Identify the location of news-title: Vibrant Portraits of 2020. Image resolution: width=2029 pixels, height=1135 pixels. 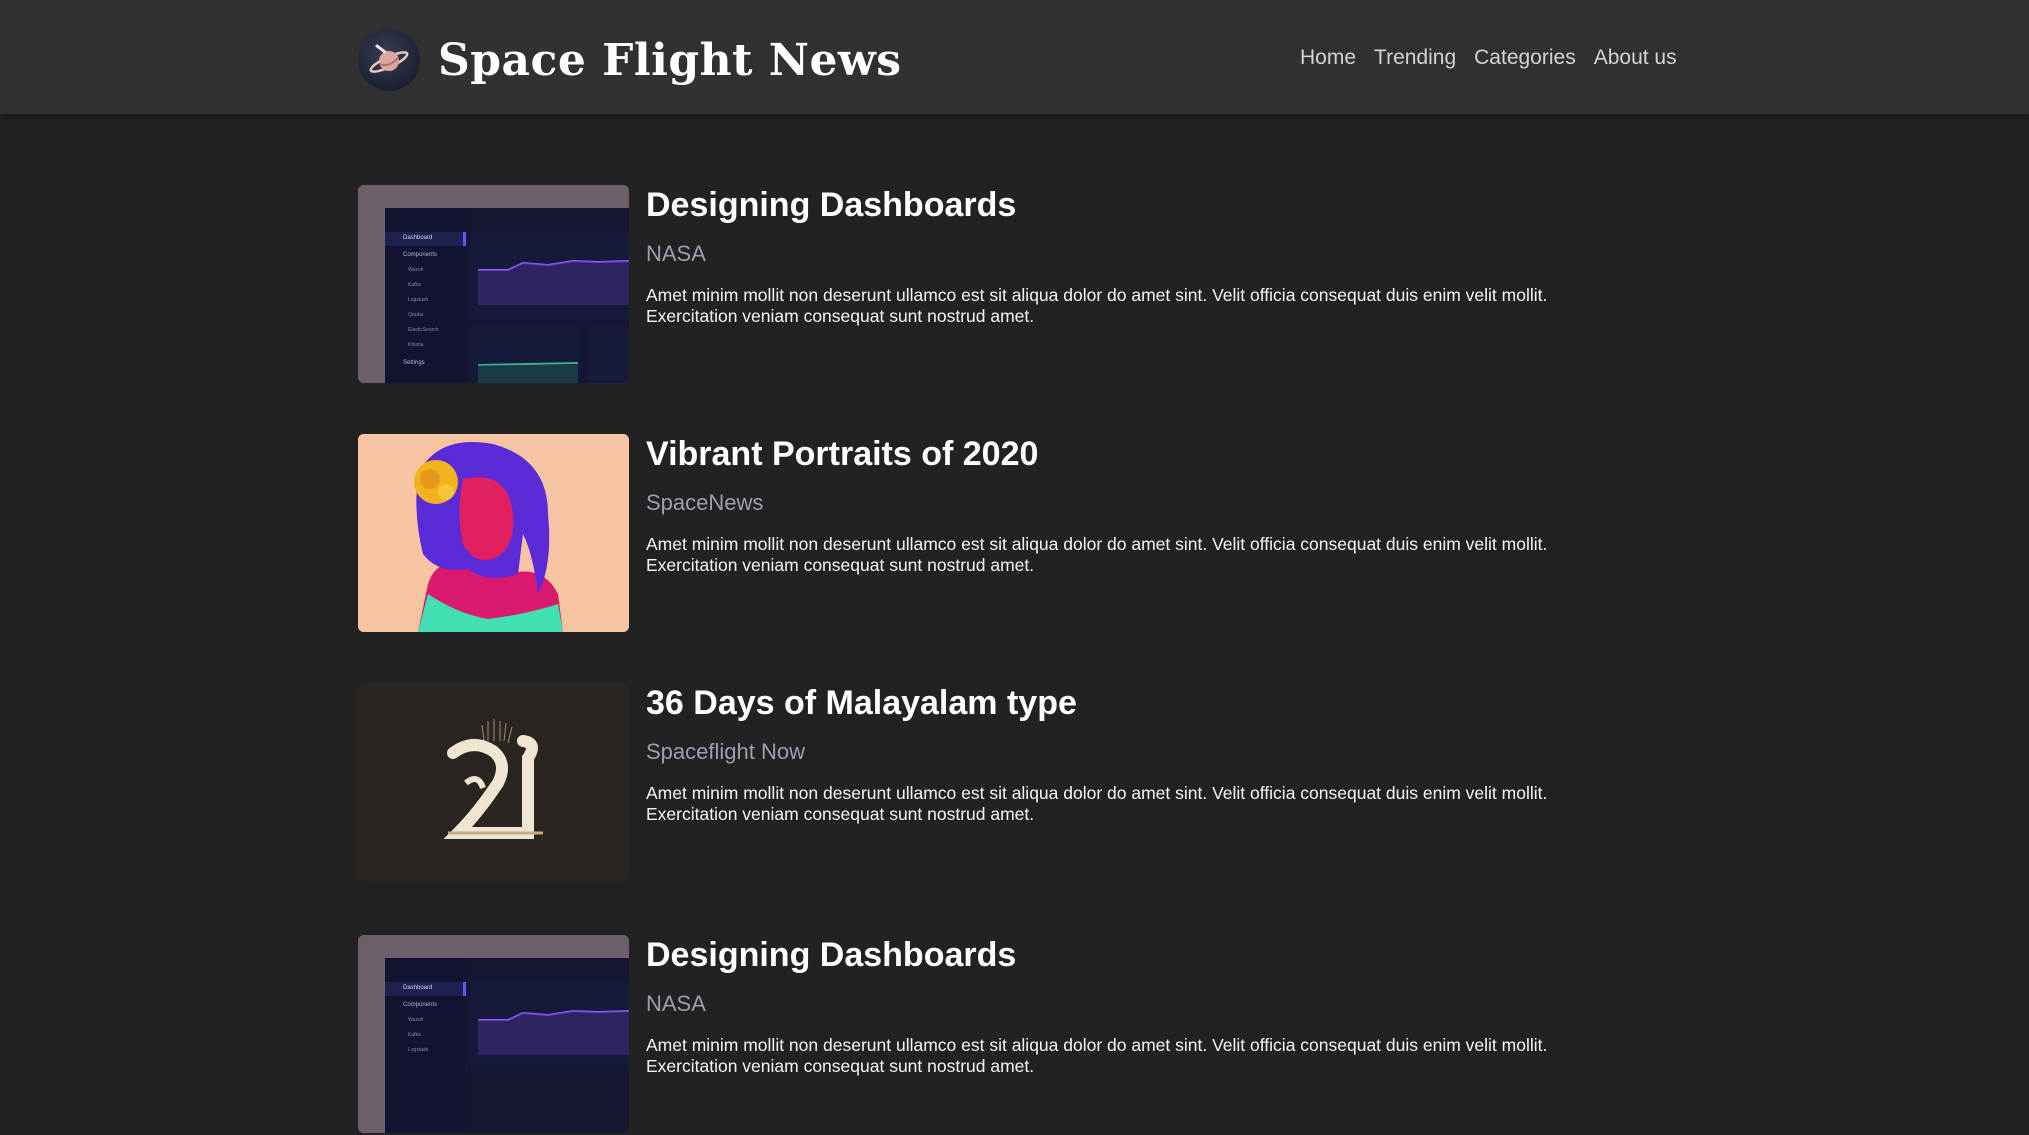
(1146, 454).